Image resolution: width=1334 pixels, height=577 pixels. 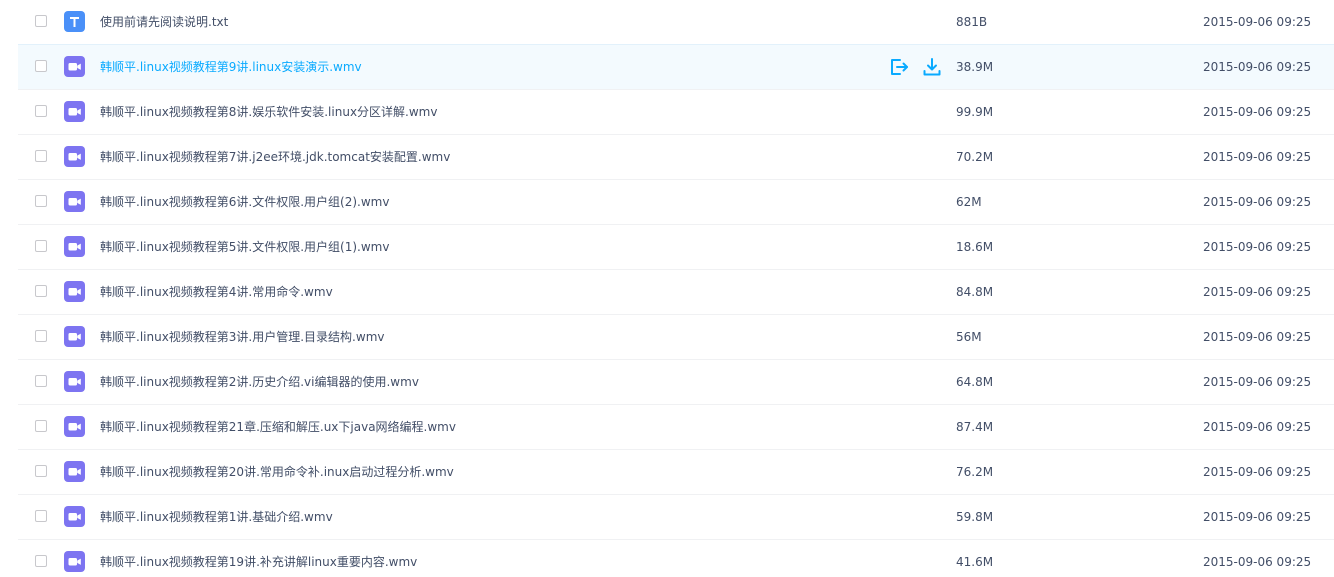 What do you see at coordinates (164, 22) in the screenshot?
I see `file-name: 使用前请先阅读说明.txt` at bounding box center [164, 22].